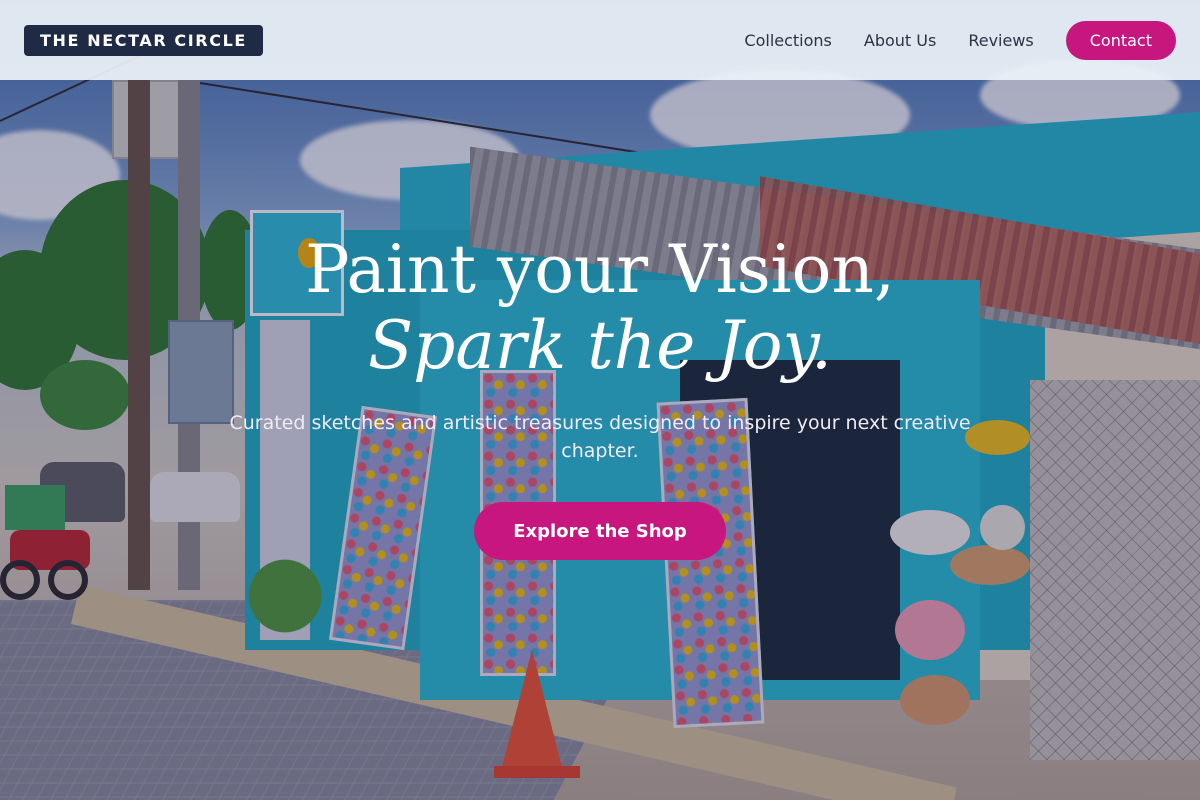 This screenshot has width=1200, height=800. What do you see at coordinates (900, 40) in the screenshot?
I see `nav-link-about-us: About Us` at bounding box center [900, 40].